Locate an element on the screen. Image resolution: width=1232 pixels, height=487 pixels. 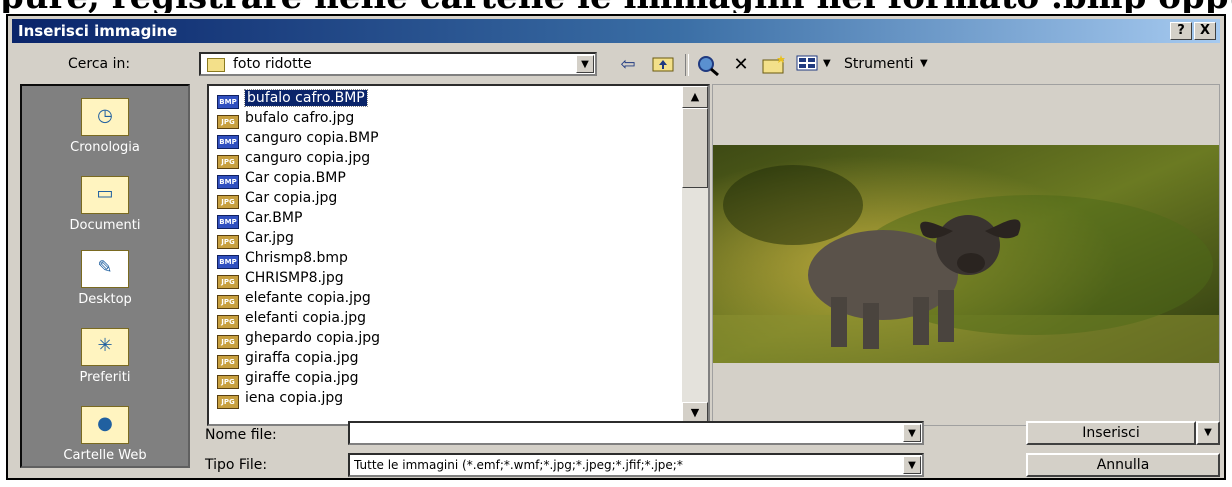
web-folders-icon: ● is located at coordinates (105, 425).